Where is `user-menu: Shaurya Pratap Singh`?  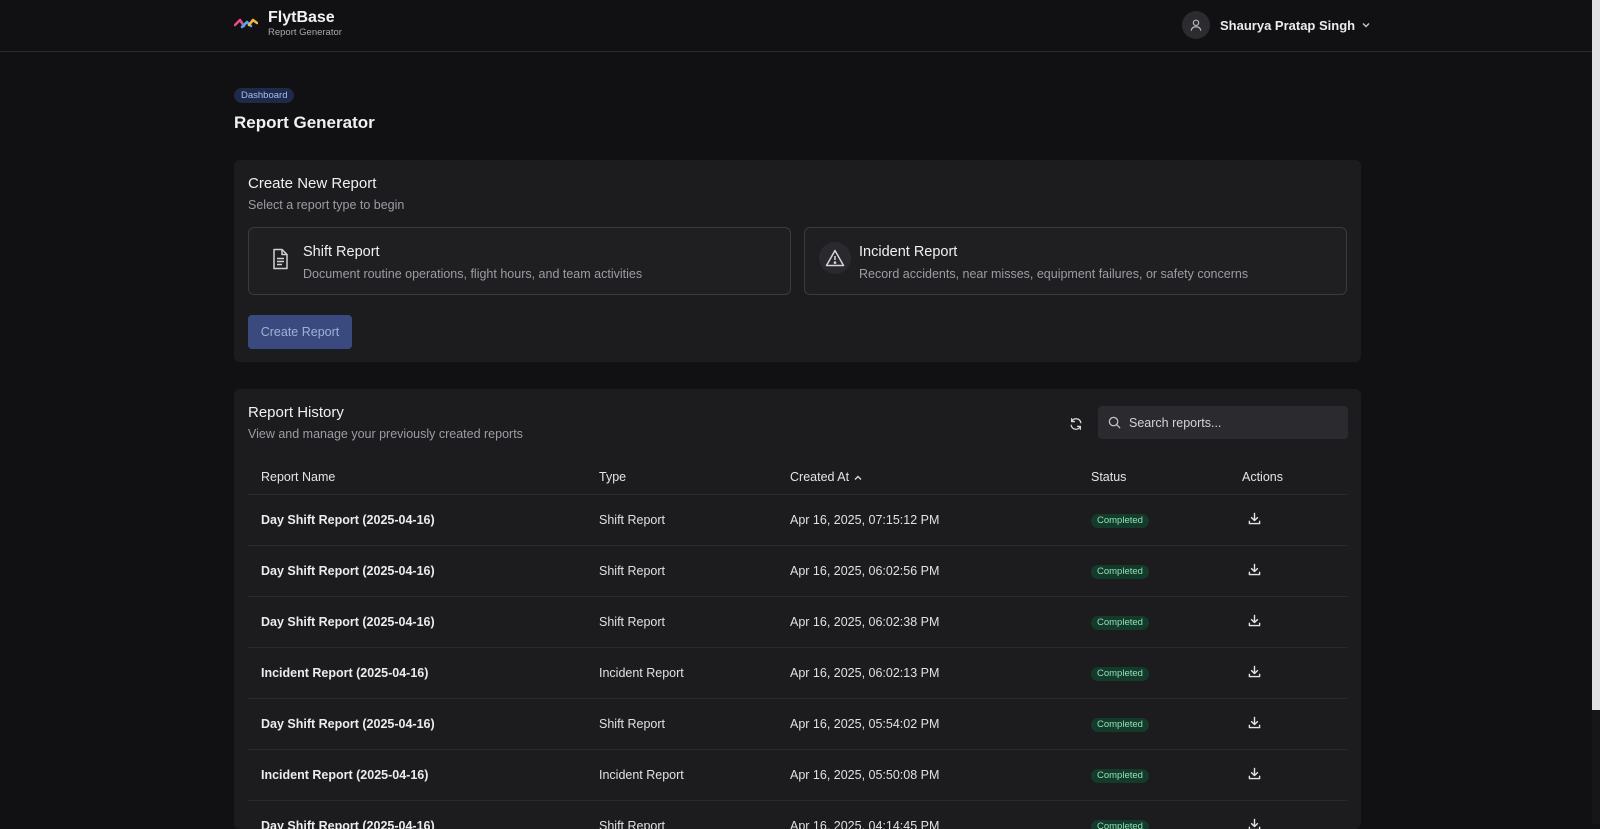 user-menu: Shaurya Pratap Singh is located at coordinates (1276, 25).